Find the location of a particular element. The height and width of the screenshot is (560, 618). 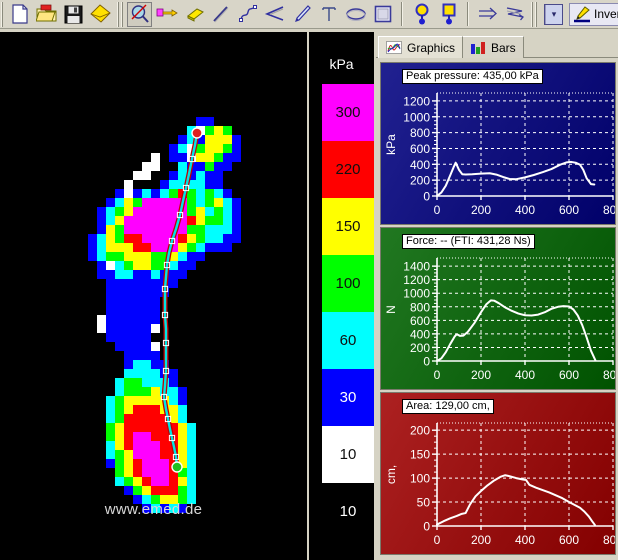

x-tick-label: 200 is located at coordinates (481, 375).